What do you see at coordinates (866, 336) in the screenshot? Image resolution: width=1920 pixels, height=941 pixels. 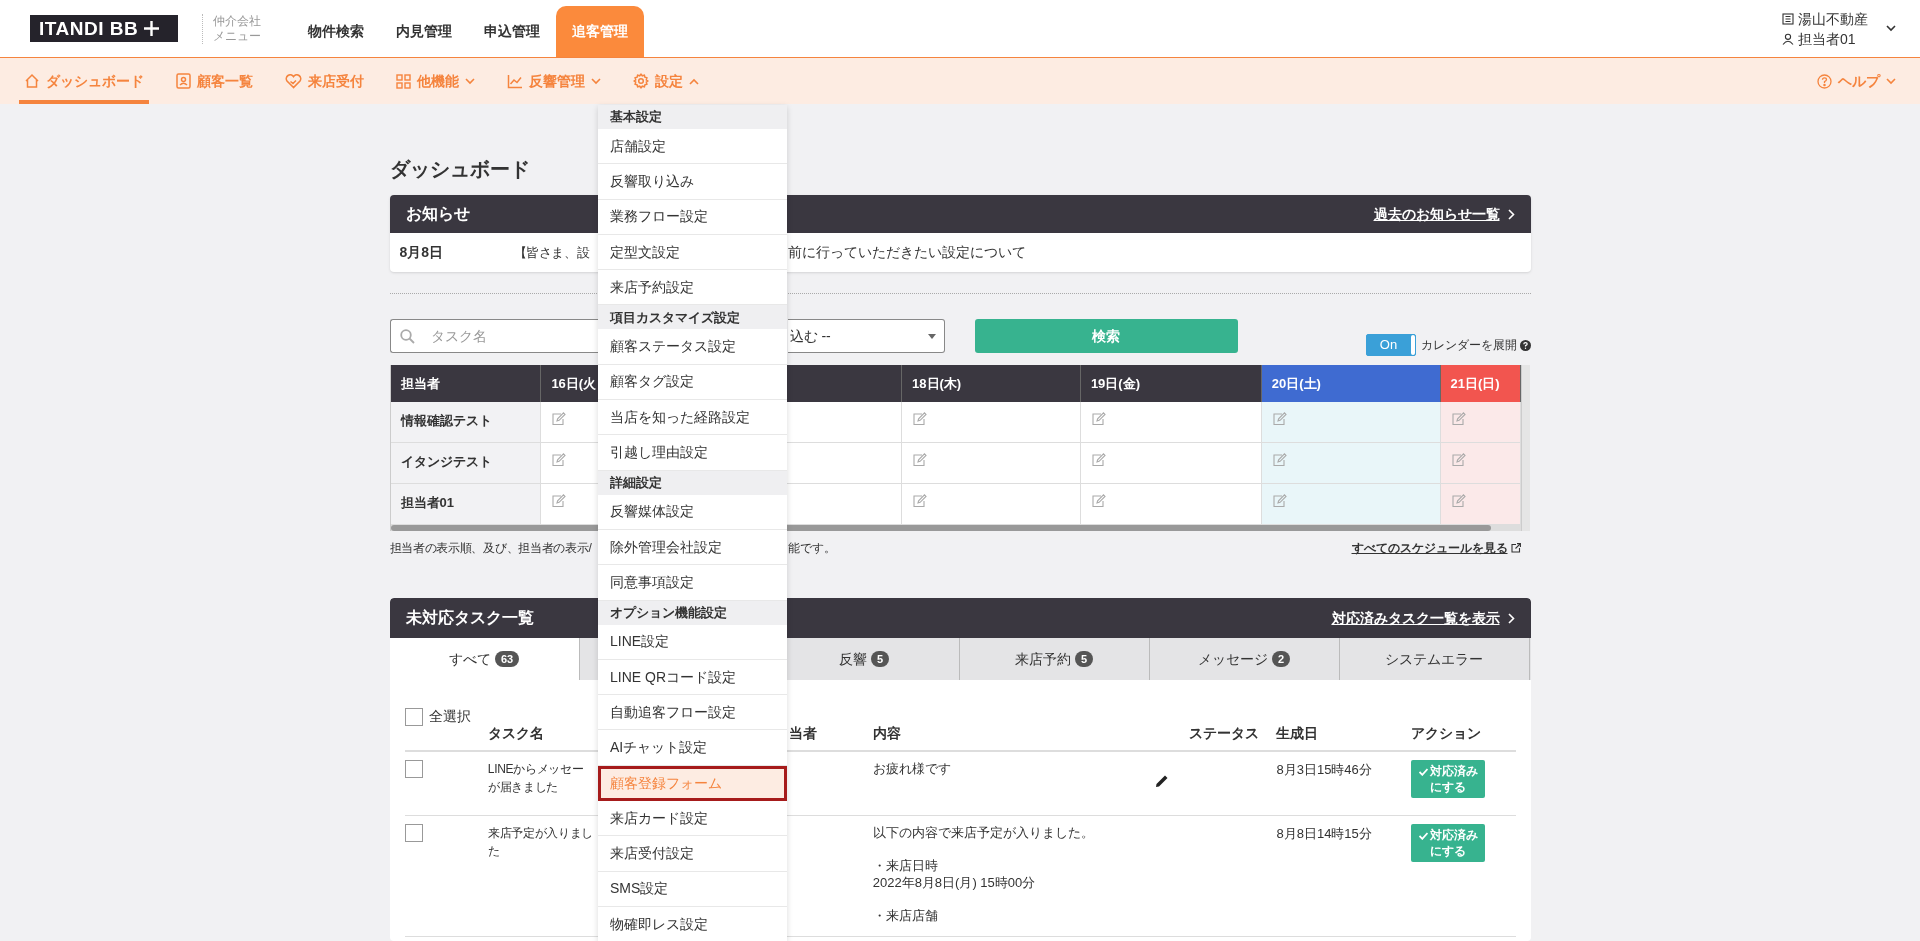 I see `filter-dropdown: 込む --` at bounding box center [866, 336].